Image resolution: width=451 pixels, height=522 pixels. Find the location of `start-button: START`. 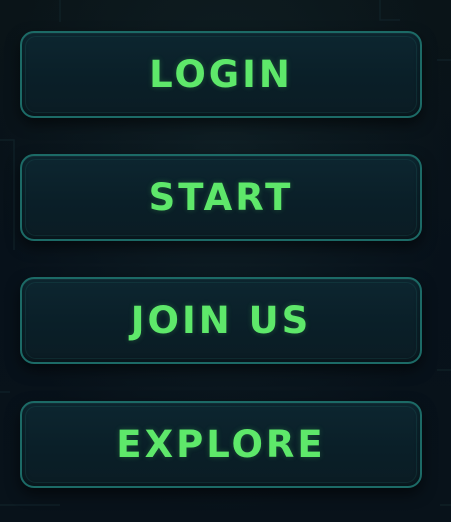

start-button: START is located at coordinates (221, 197).